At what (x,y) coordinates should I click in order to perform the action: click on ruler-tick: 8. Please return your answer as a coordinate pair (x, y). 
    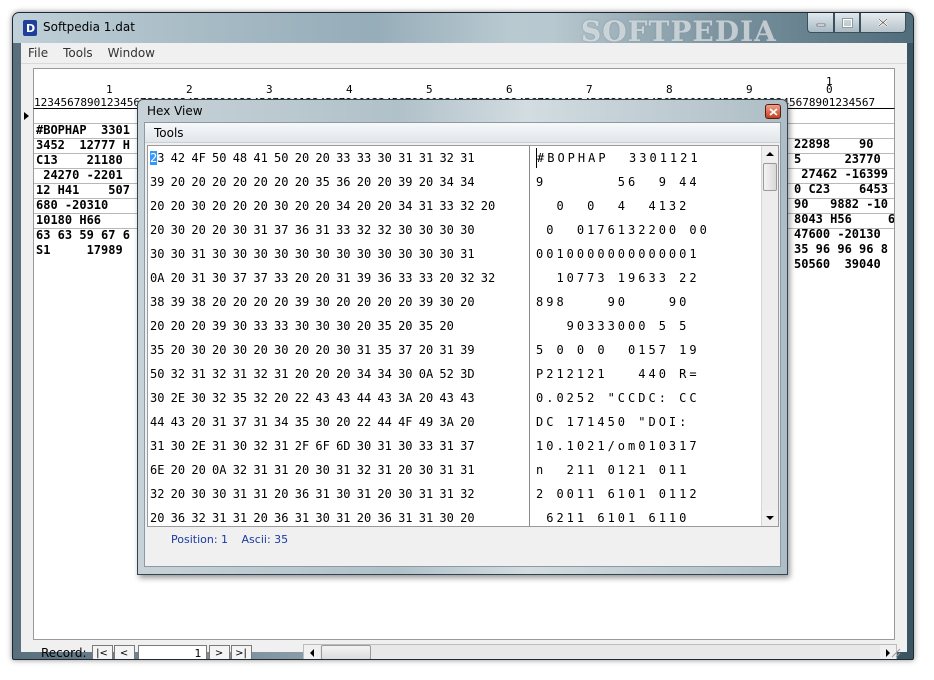
    Looking at the image, I should click on (669, 89).